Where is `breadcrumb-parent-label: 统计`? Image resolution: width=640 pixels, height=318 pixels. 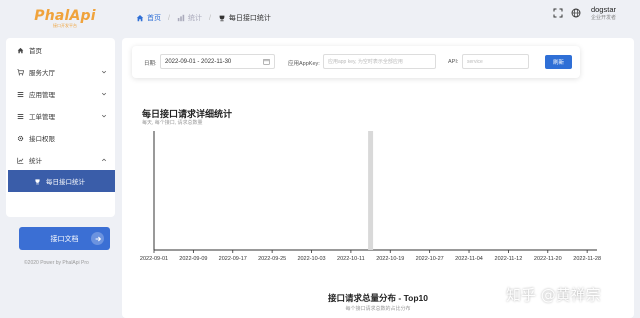 breadcrumb-parent-label: 统计 is located at coordinates (194, 18).